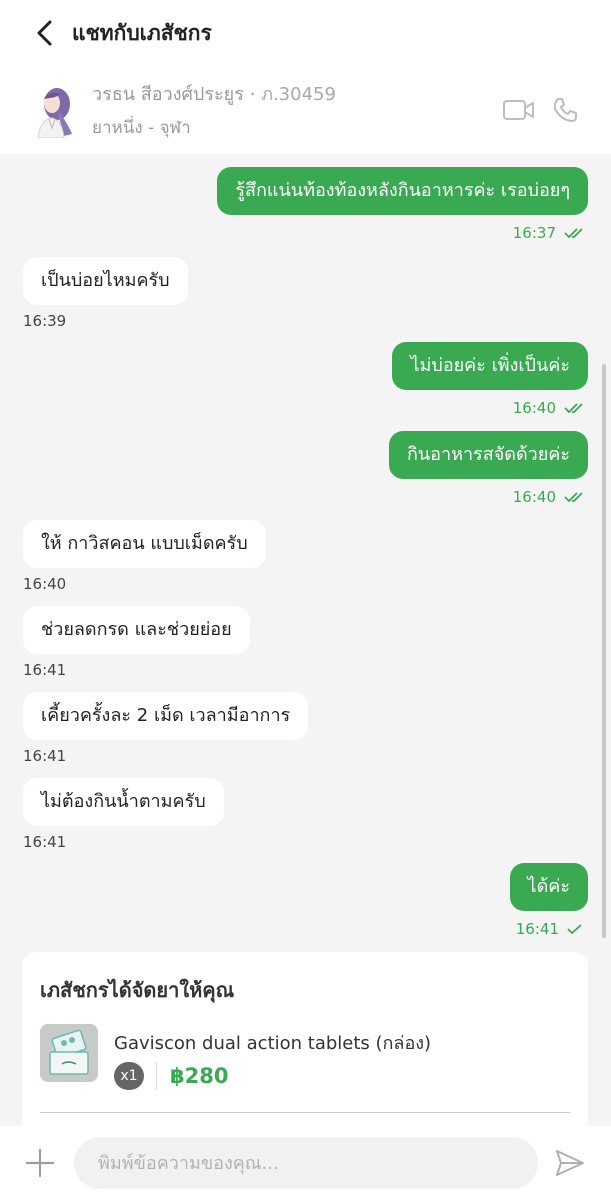 This screenshot has width=611, height=1200. I want to click on pharmacist-name: วรธน สีอวงศ์ประยูร, so click(168, 94).